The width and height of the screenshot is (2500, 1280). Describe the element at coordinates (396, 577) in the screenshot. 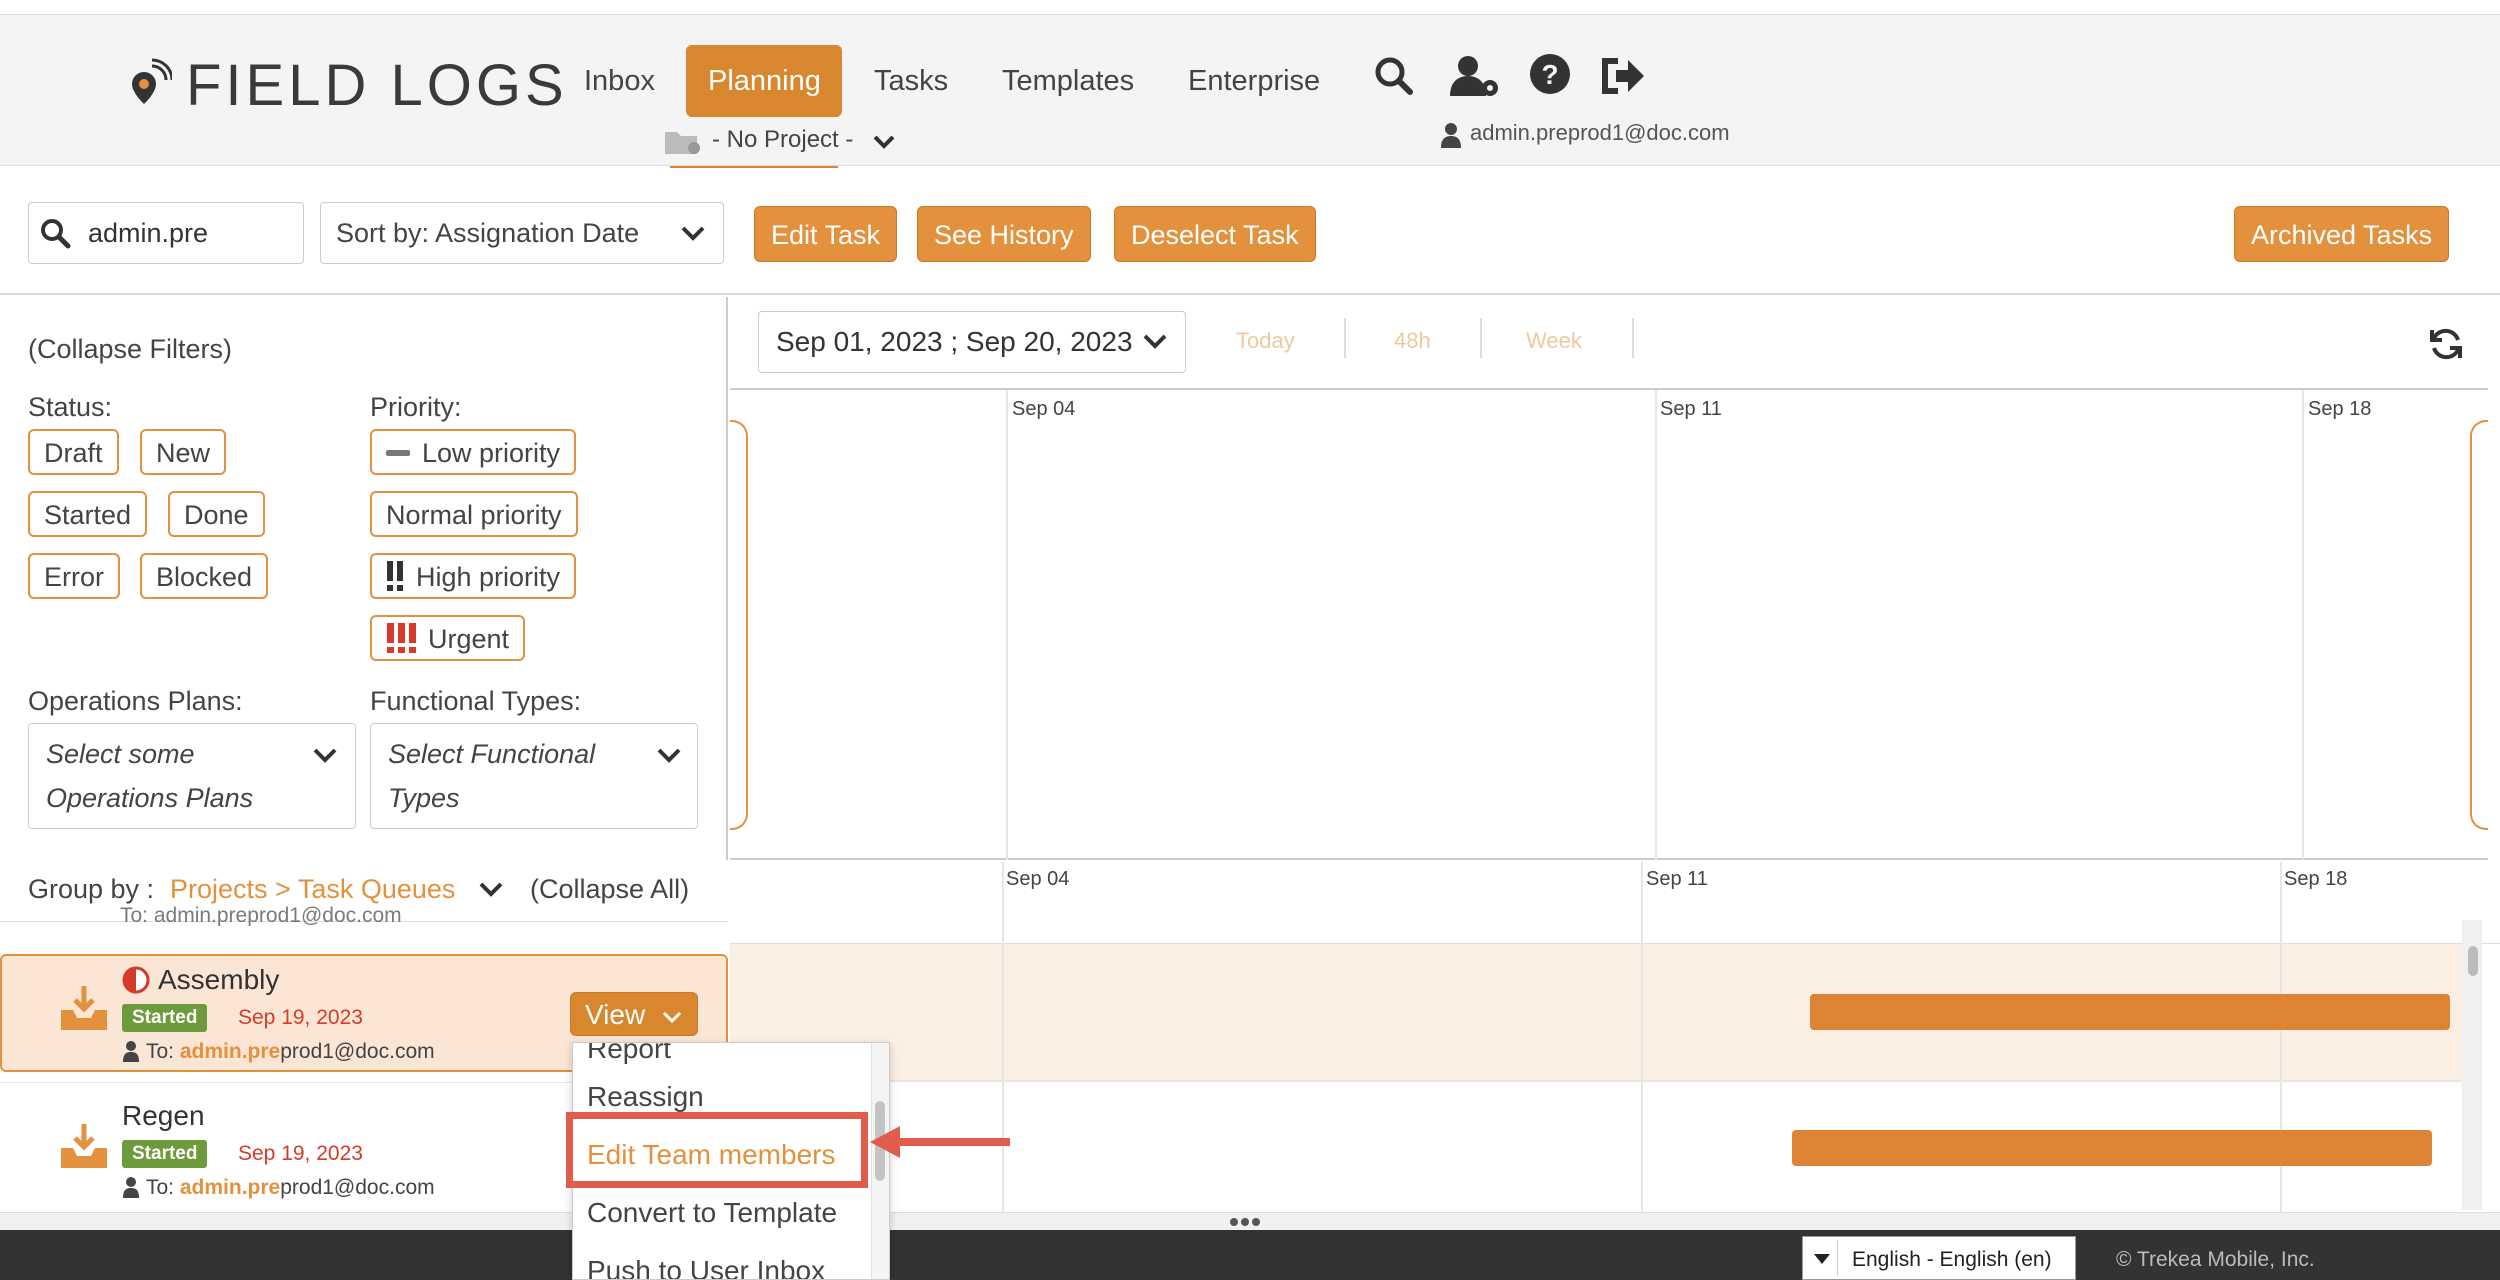

I see `high-priority-icon` at that location.